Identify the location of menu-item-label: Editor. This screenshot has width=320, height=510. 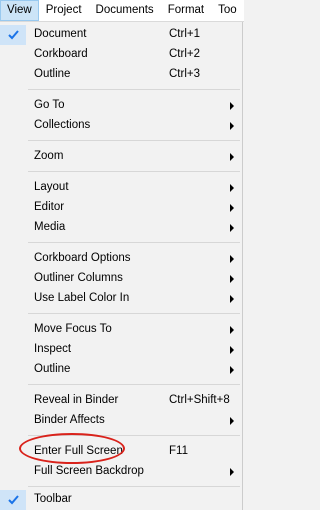
(49, 207).